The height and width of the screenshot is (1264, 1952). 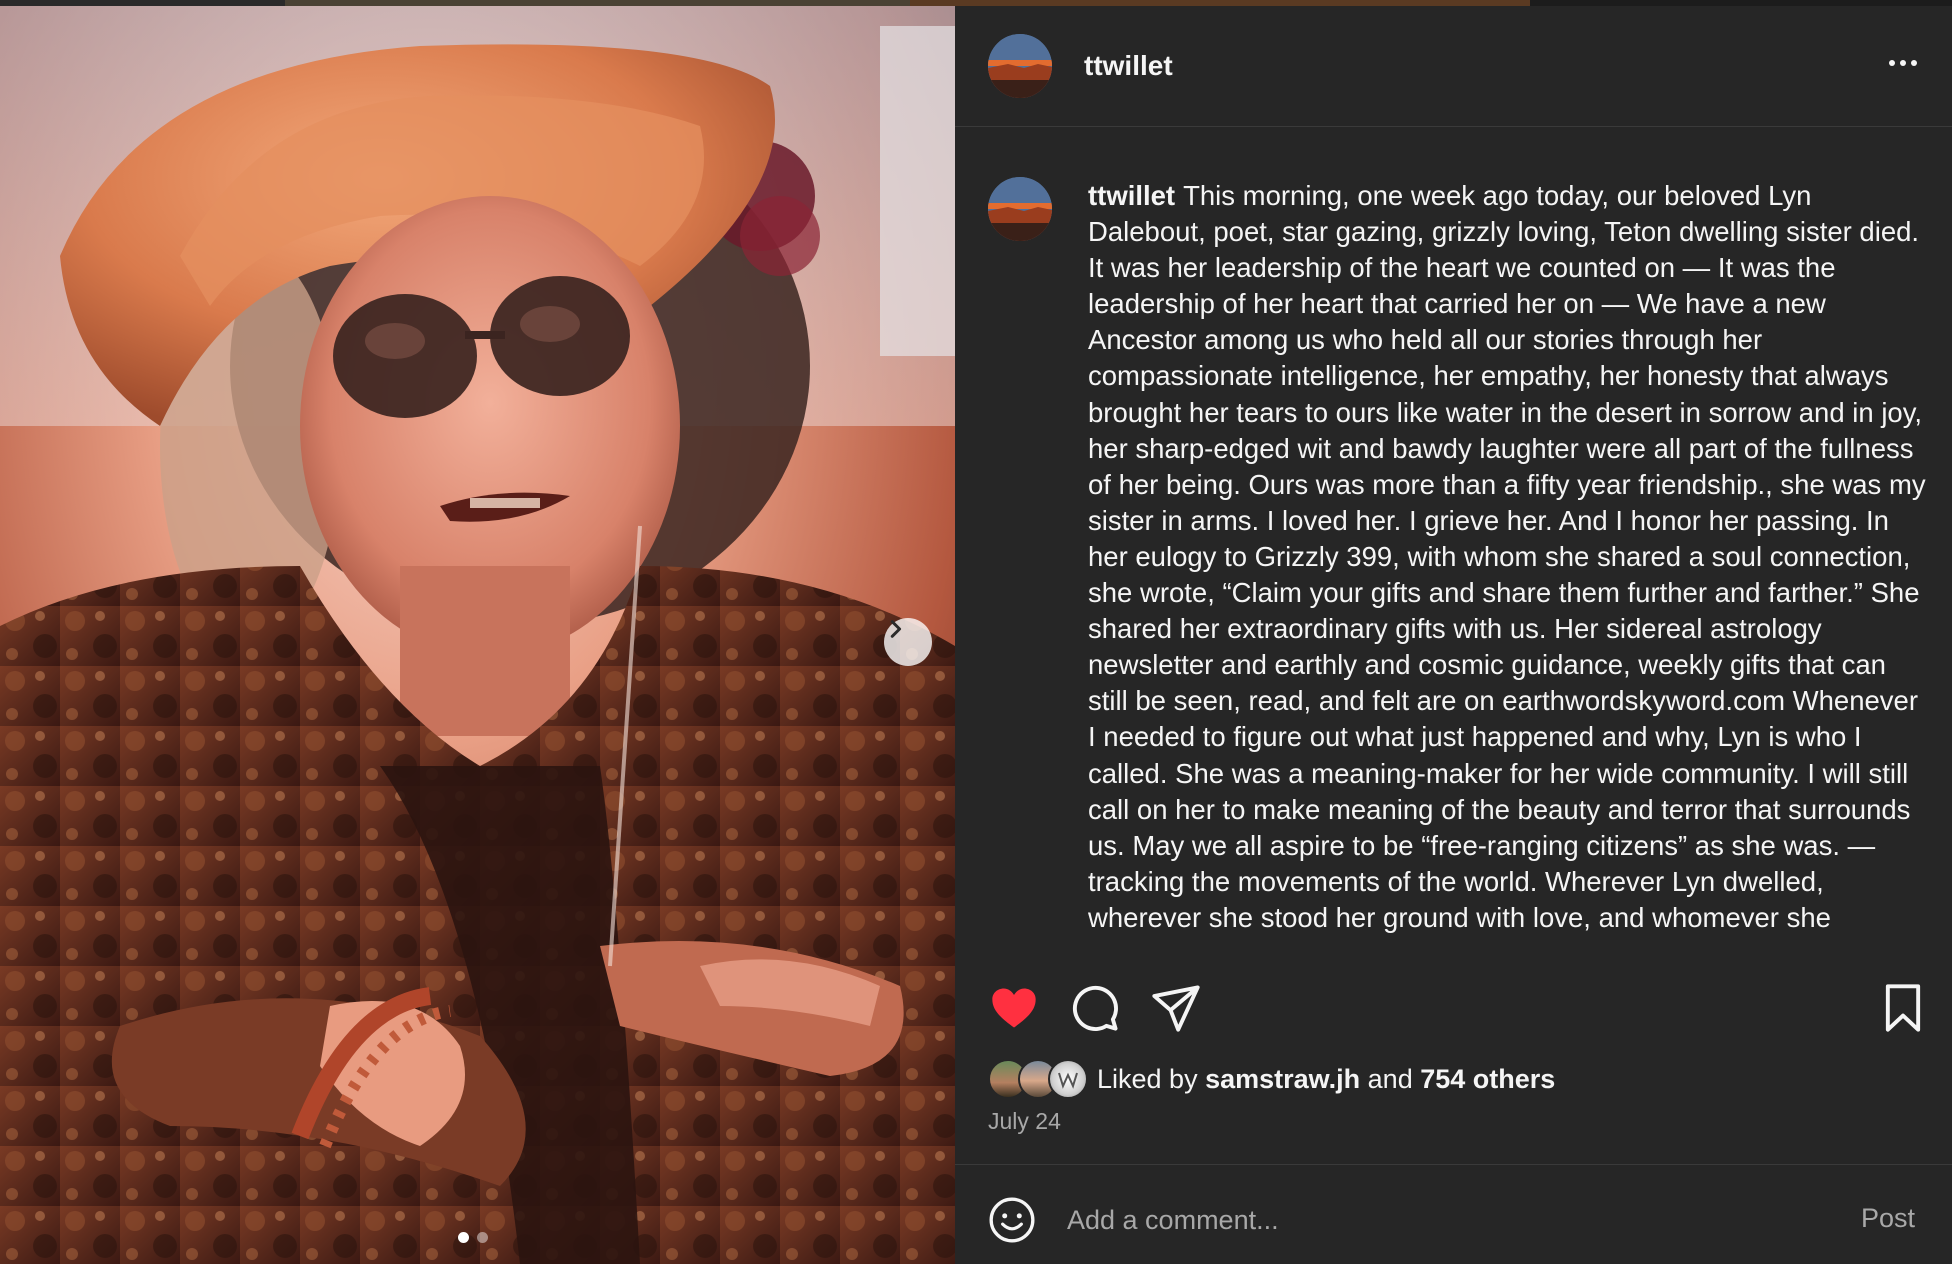 What do you see at coordinates (1128, 66) in the screenshot?
I see `post-author-username: ttwillet` at bounding box center [1128, 66].